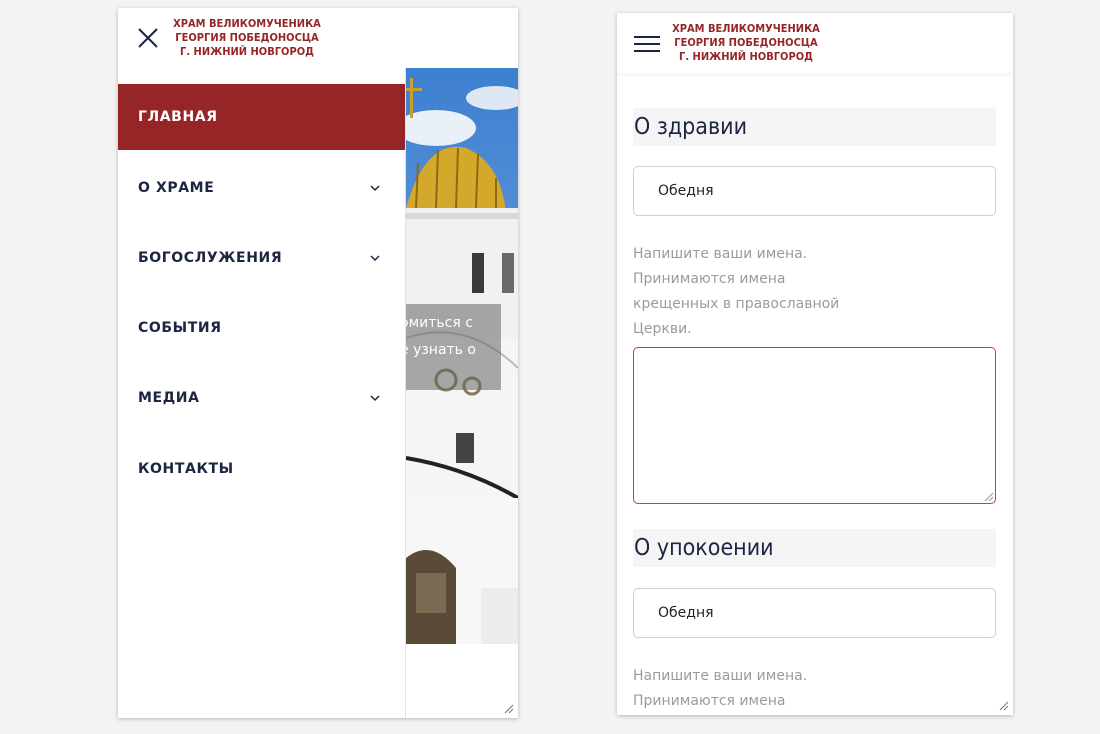 The width and height of the screenshot is (1100, 734). What do you see at coordinates (176, 188) in the screenshot?
I see `menu-item-label: О ХРАМЕ` at bounding box center [176, 188].